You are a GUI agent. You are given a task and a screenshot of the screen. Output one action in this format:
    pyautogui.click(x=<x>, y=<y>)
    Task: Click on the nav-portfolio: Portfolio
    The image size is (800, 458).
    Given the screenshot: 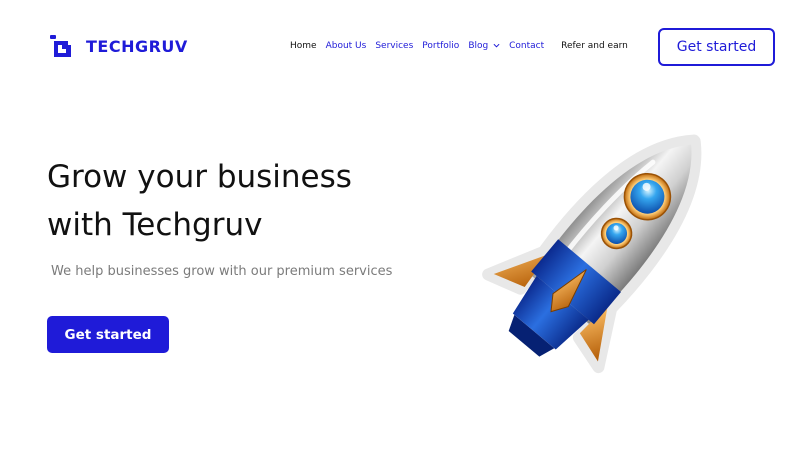 What is the action you would take?
    pyautogui.click(x=440, y=46)
    